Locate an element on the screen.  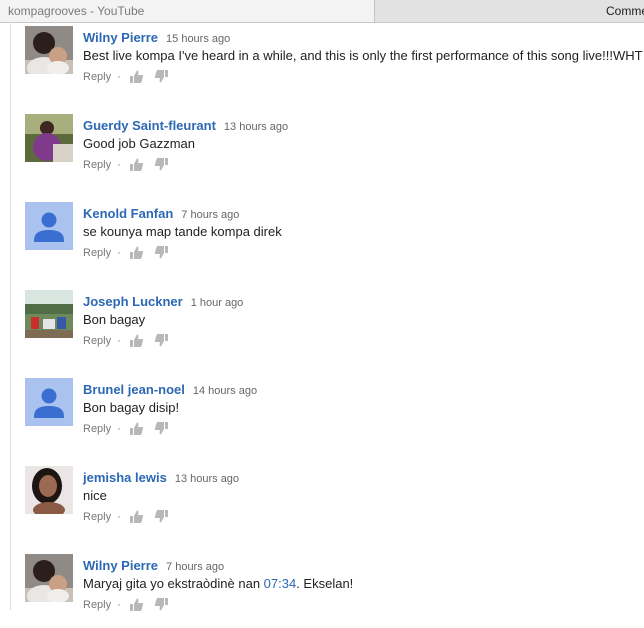
tab-title: Comme is located at coordinates (625, 11).